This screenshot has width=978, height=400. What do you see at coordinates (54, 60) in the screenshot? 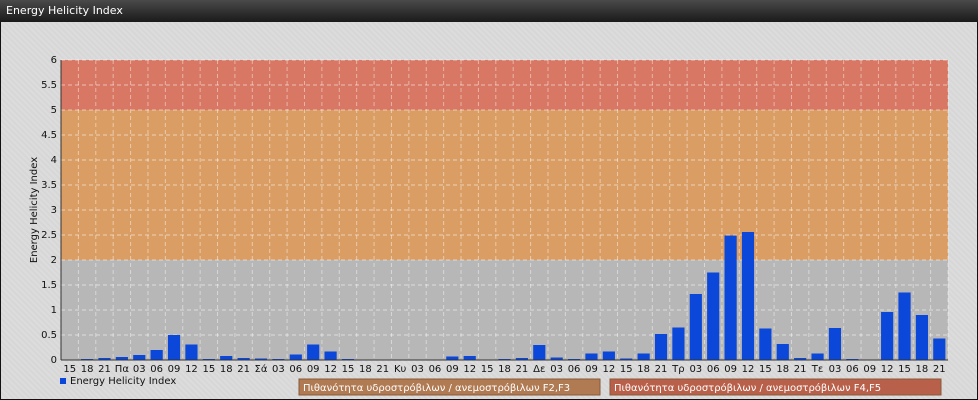
I see `y-tick-label: 6` at bounding box center [54, 60].